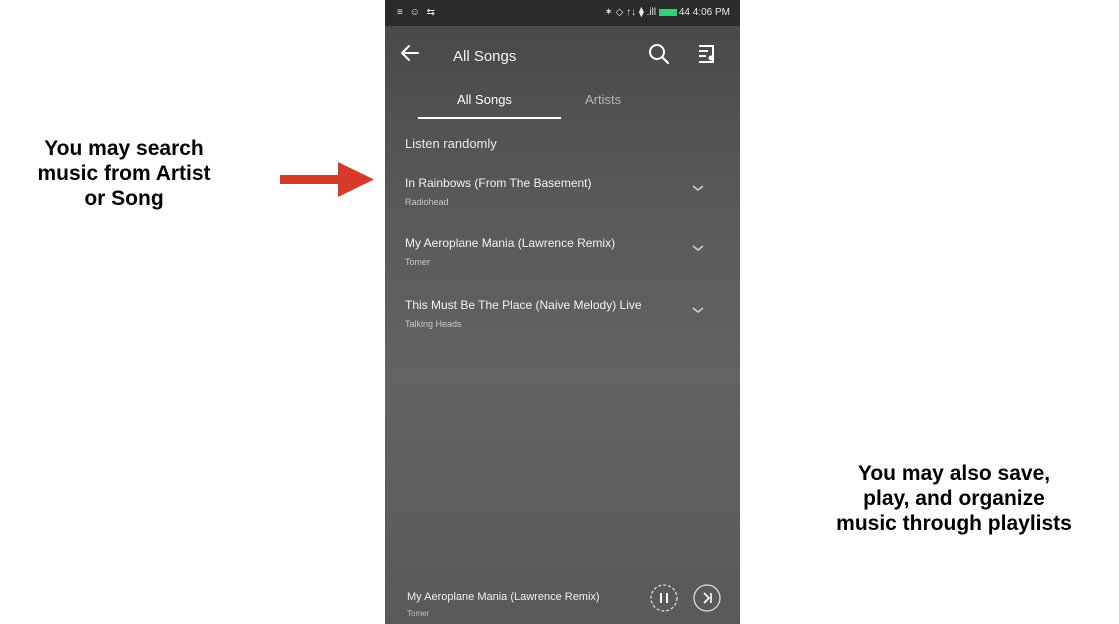  Describe the element at coordinates (503, 597) in the screenshot. I see `now-playing-title: My Aeroplane Mania (Lawrence Remix)` at that location.